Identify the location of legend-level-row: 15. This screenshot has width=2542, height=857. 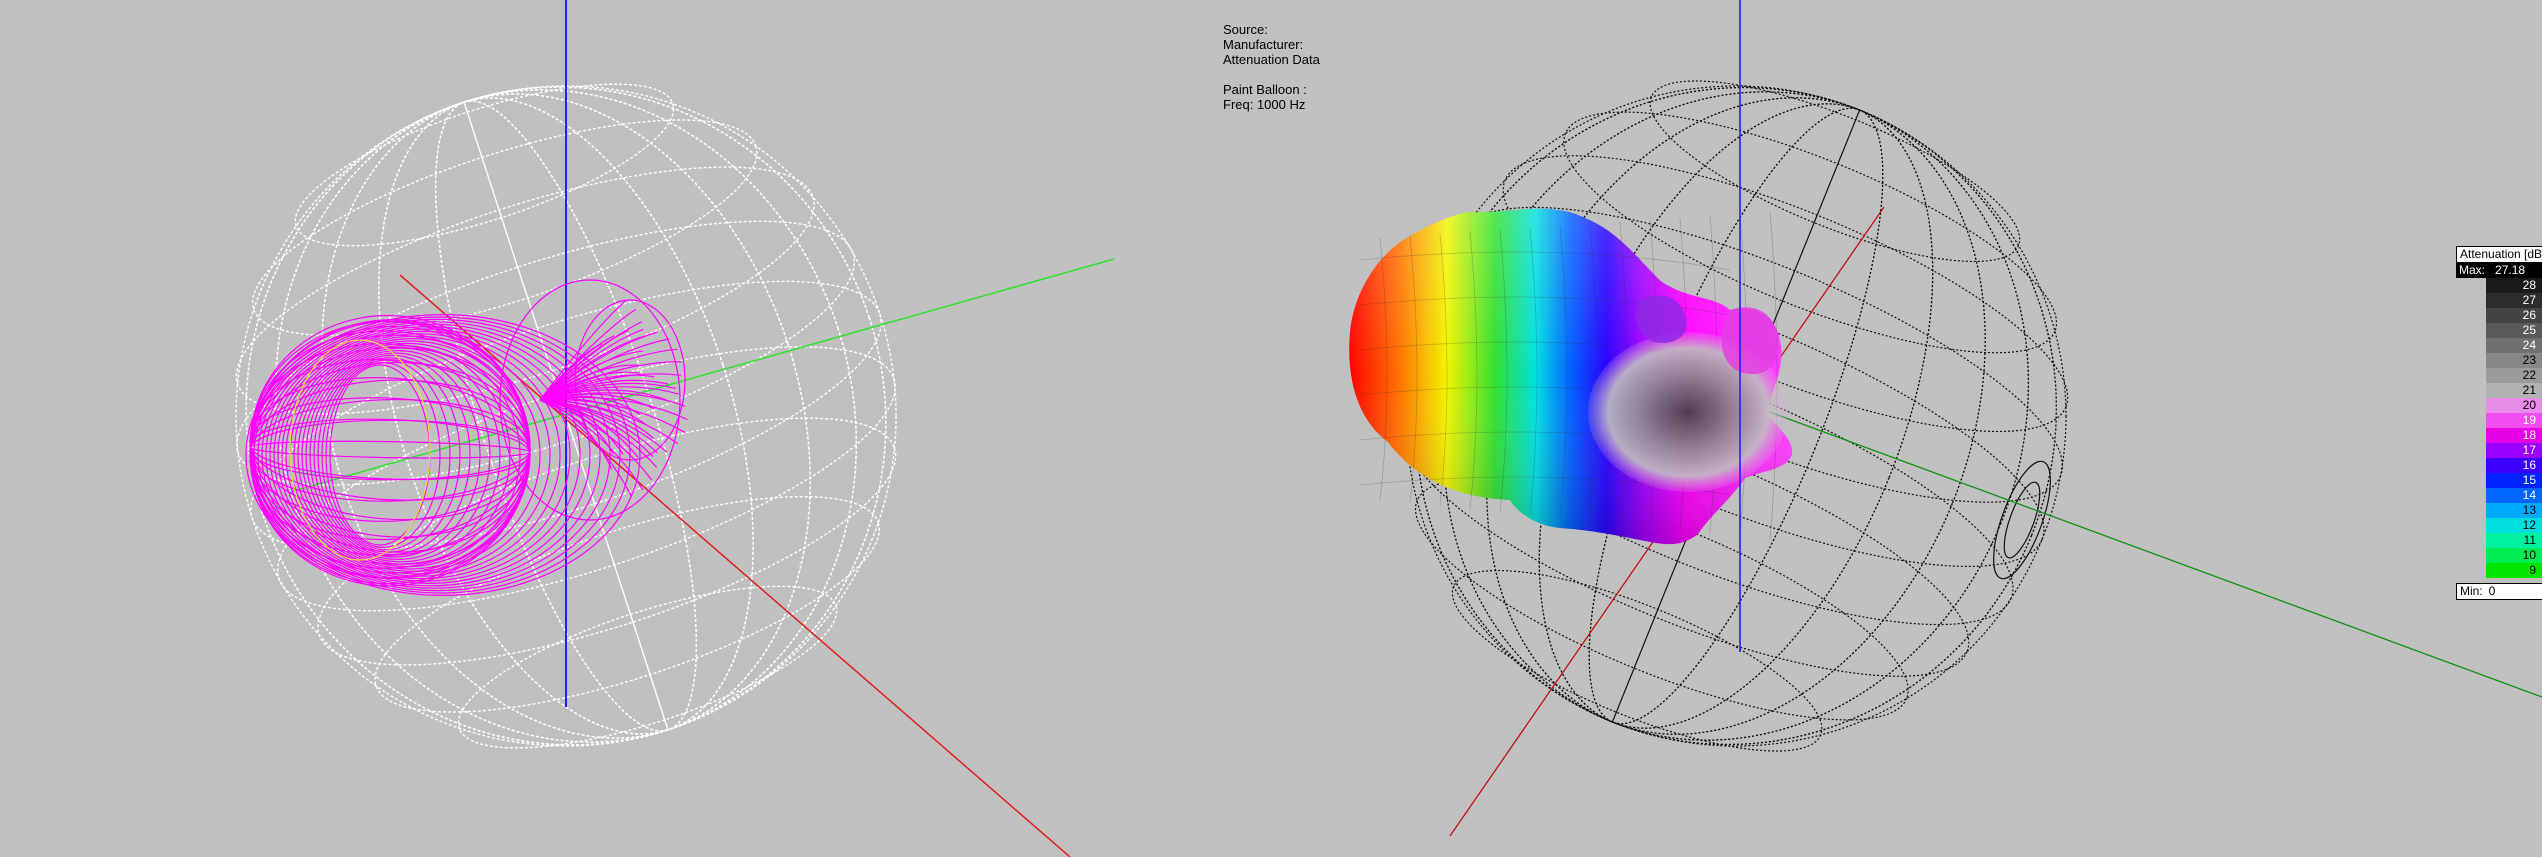
(2499, 480).